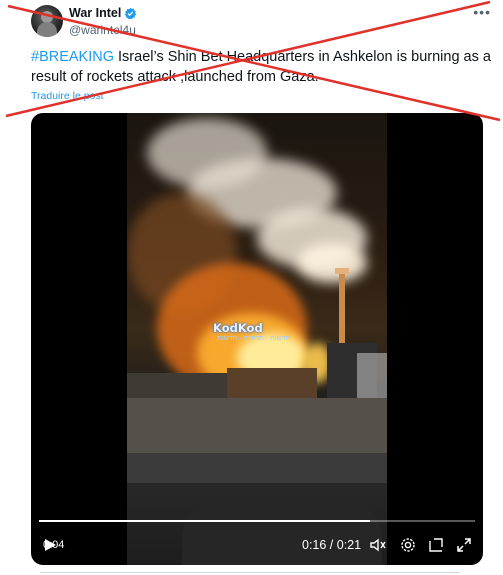 This screenshot has height=575, width=503. What do you see at coordinates (378, 545) in the screenshot?
I see `mute-icon` at bounding box center [378, 545].